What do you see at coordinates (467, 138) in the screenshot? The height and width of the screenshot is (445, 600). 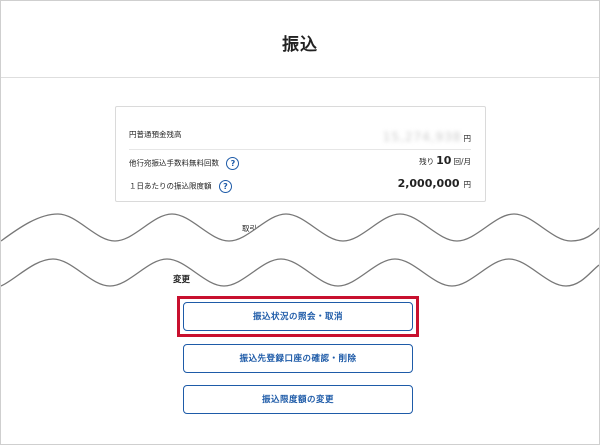 I see `balance-unit: 円` at bounding box center [467, 138].